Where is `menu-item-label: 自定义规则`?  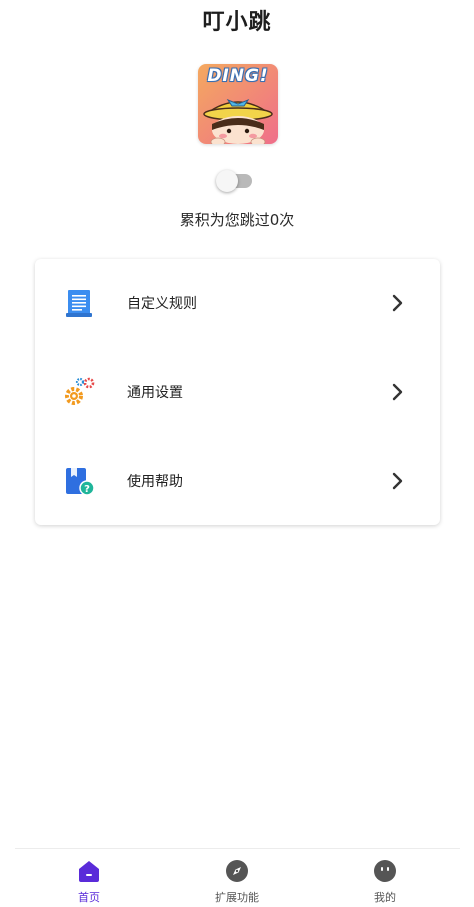
menu-item-label: 自定义规则 is located at coordinates (162, 304).